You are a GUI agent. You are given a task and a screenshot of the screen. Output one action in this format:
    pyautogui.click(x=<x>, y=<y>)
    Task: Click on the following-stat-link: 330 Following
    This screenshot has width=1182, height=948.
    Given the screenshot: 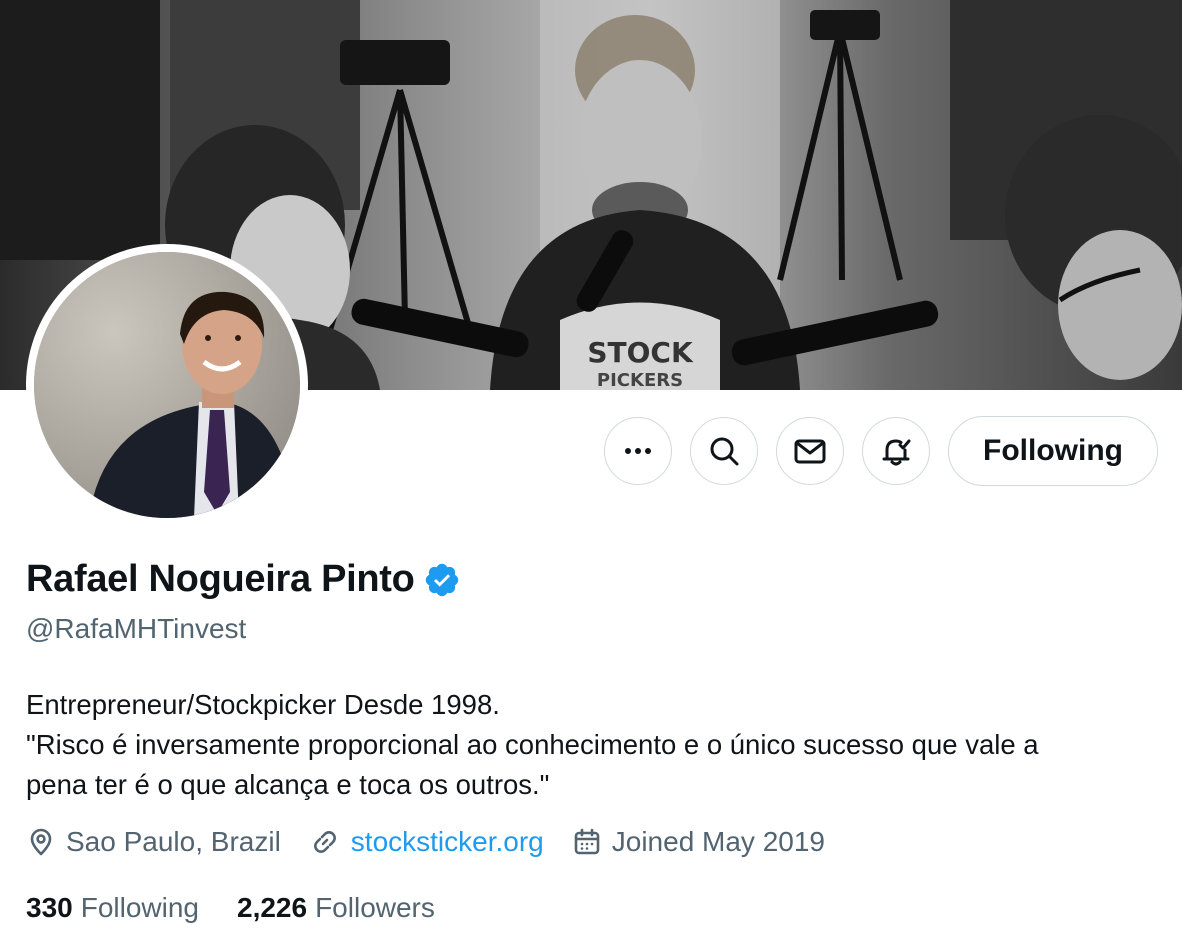 What is the action you would take?
    pyautogui.click(x=112, y=908)
    